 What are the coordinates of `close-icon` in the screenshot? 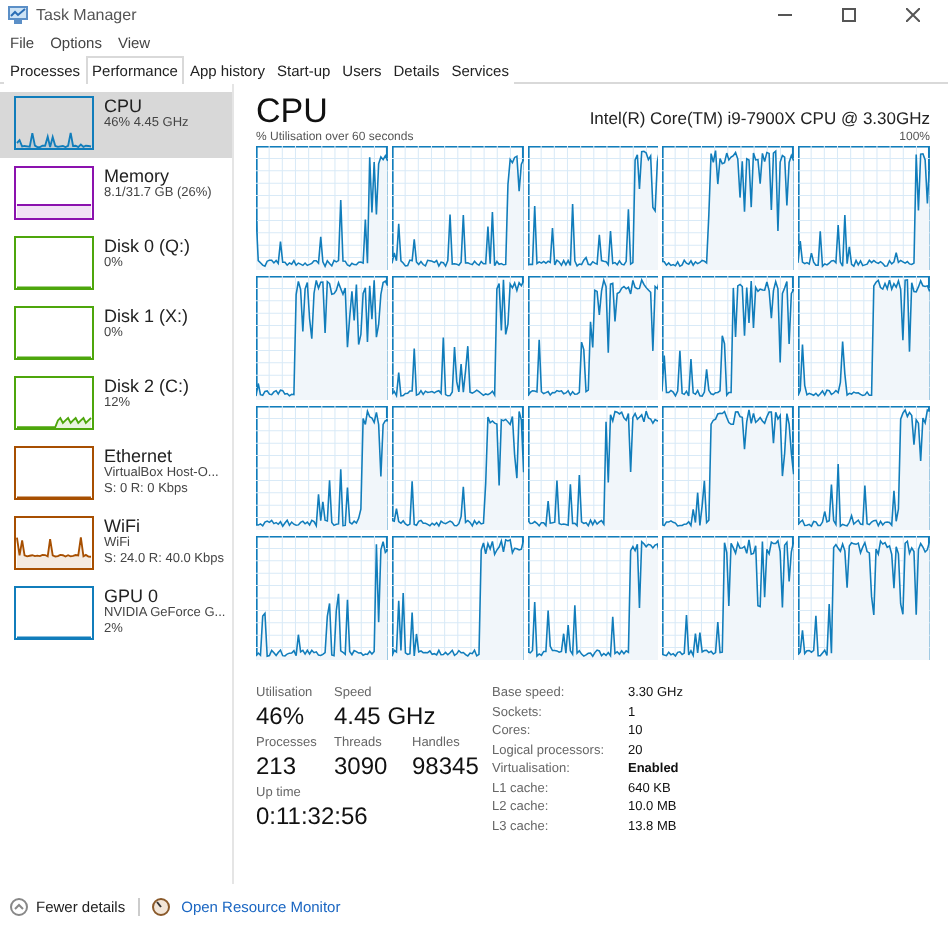 It's located at (912, 15).